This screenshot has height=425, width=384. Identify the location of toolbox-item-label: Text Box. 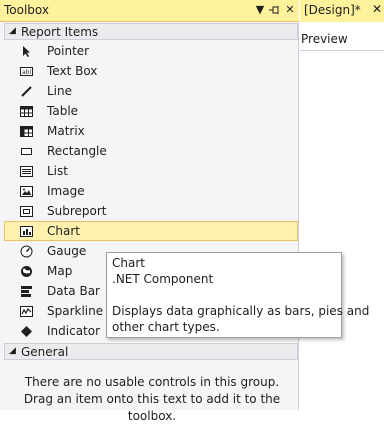
(72, 71).